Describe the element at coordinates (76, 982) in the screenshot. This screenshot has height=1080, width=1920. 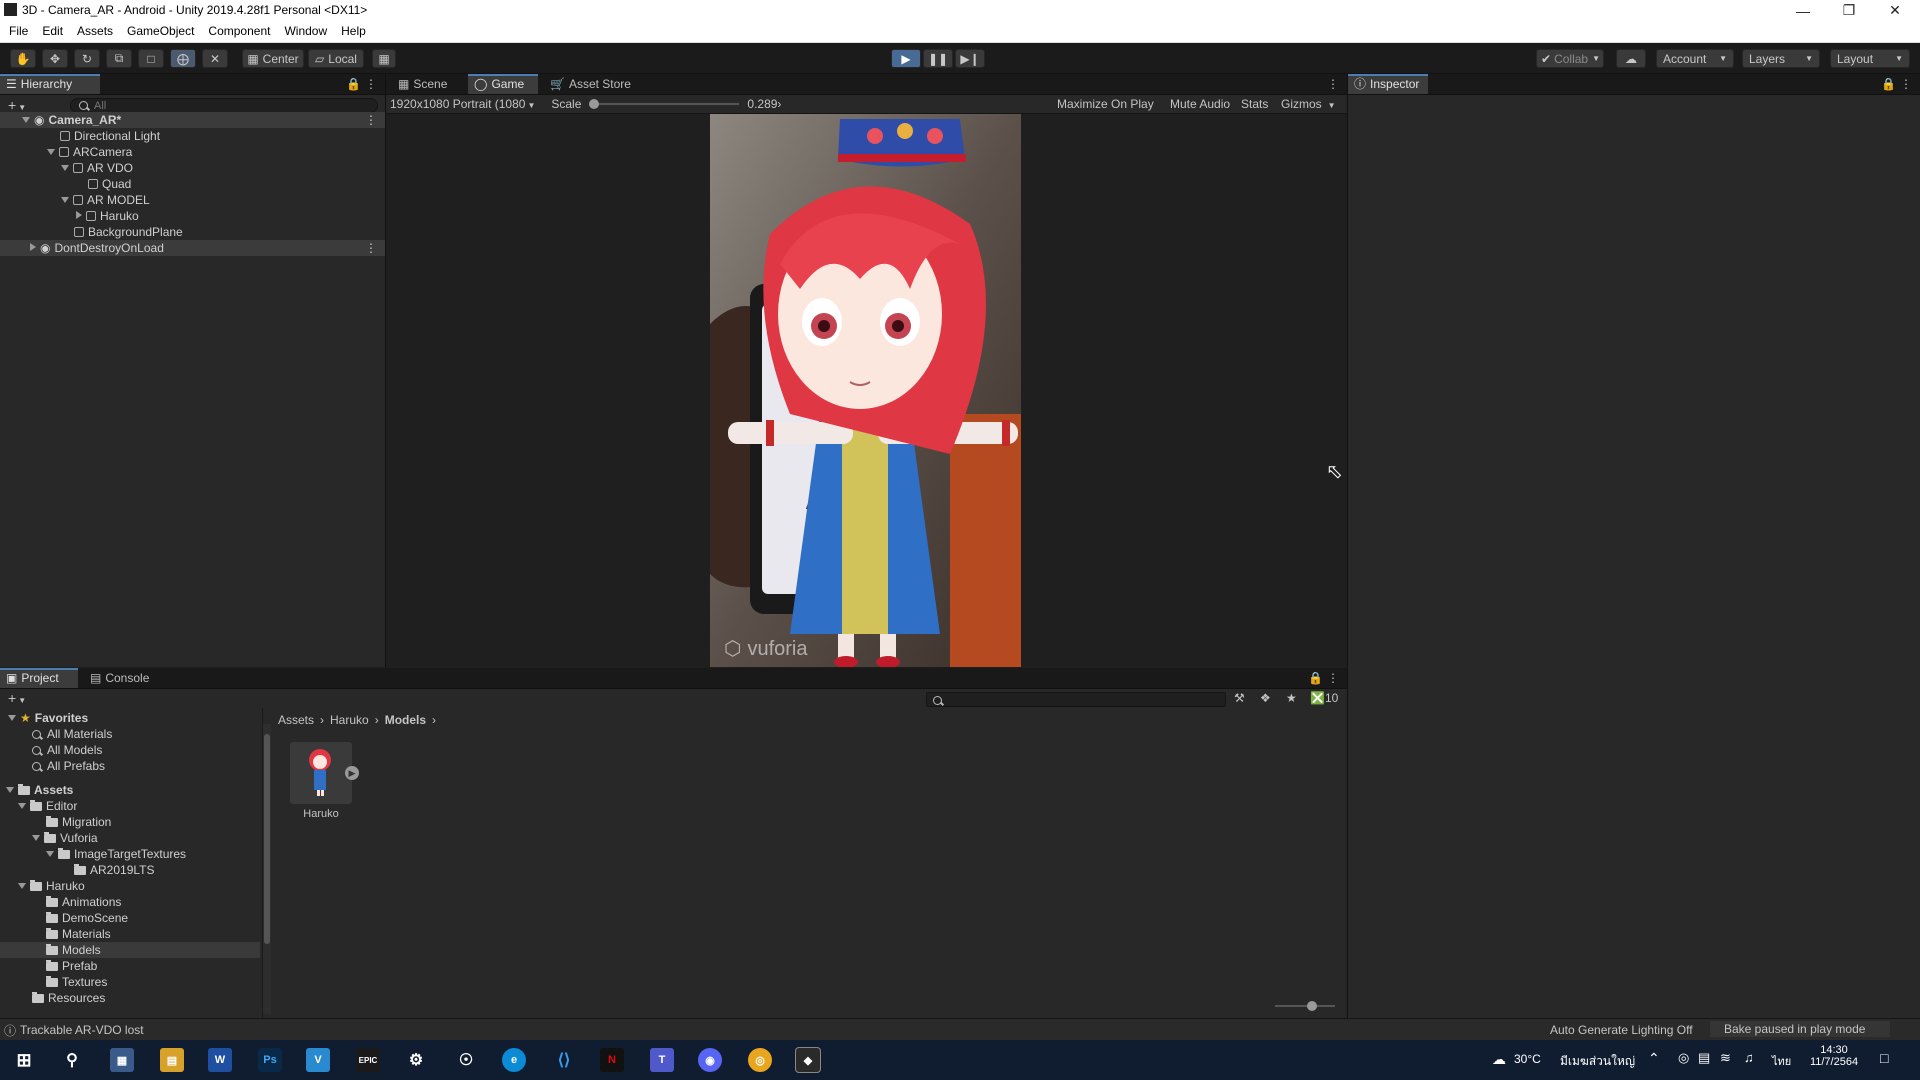
I see `list-item: Textures` at that location.